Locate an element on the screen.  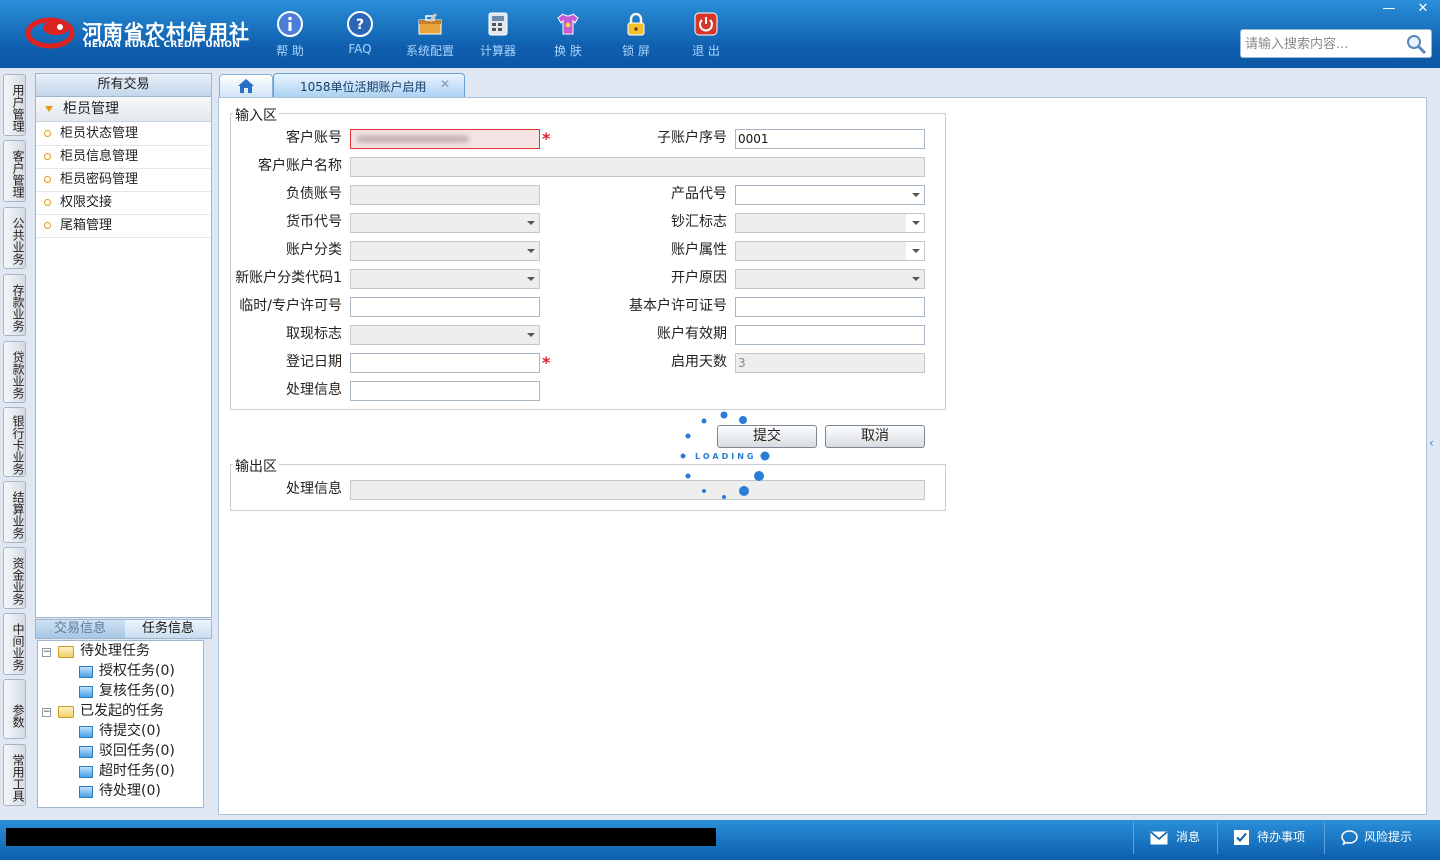
temp-license-input is located at coordinates (445, 307).